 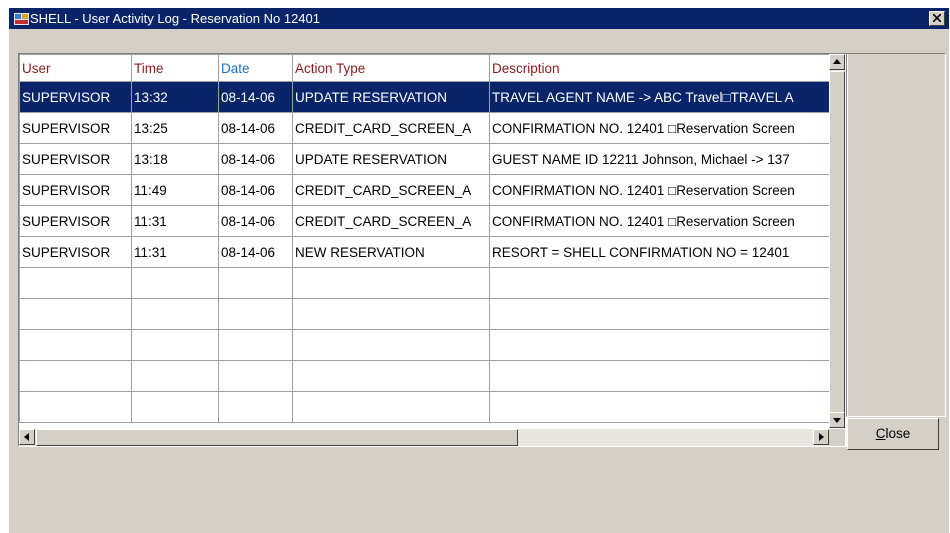 I want to click on scroll-right-button, so click(x=821, y=437).